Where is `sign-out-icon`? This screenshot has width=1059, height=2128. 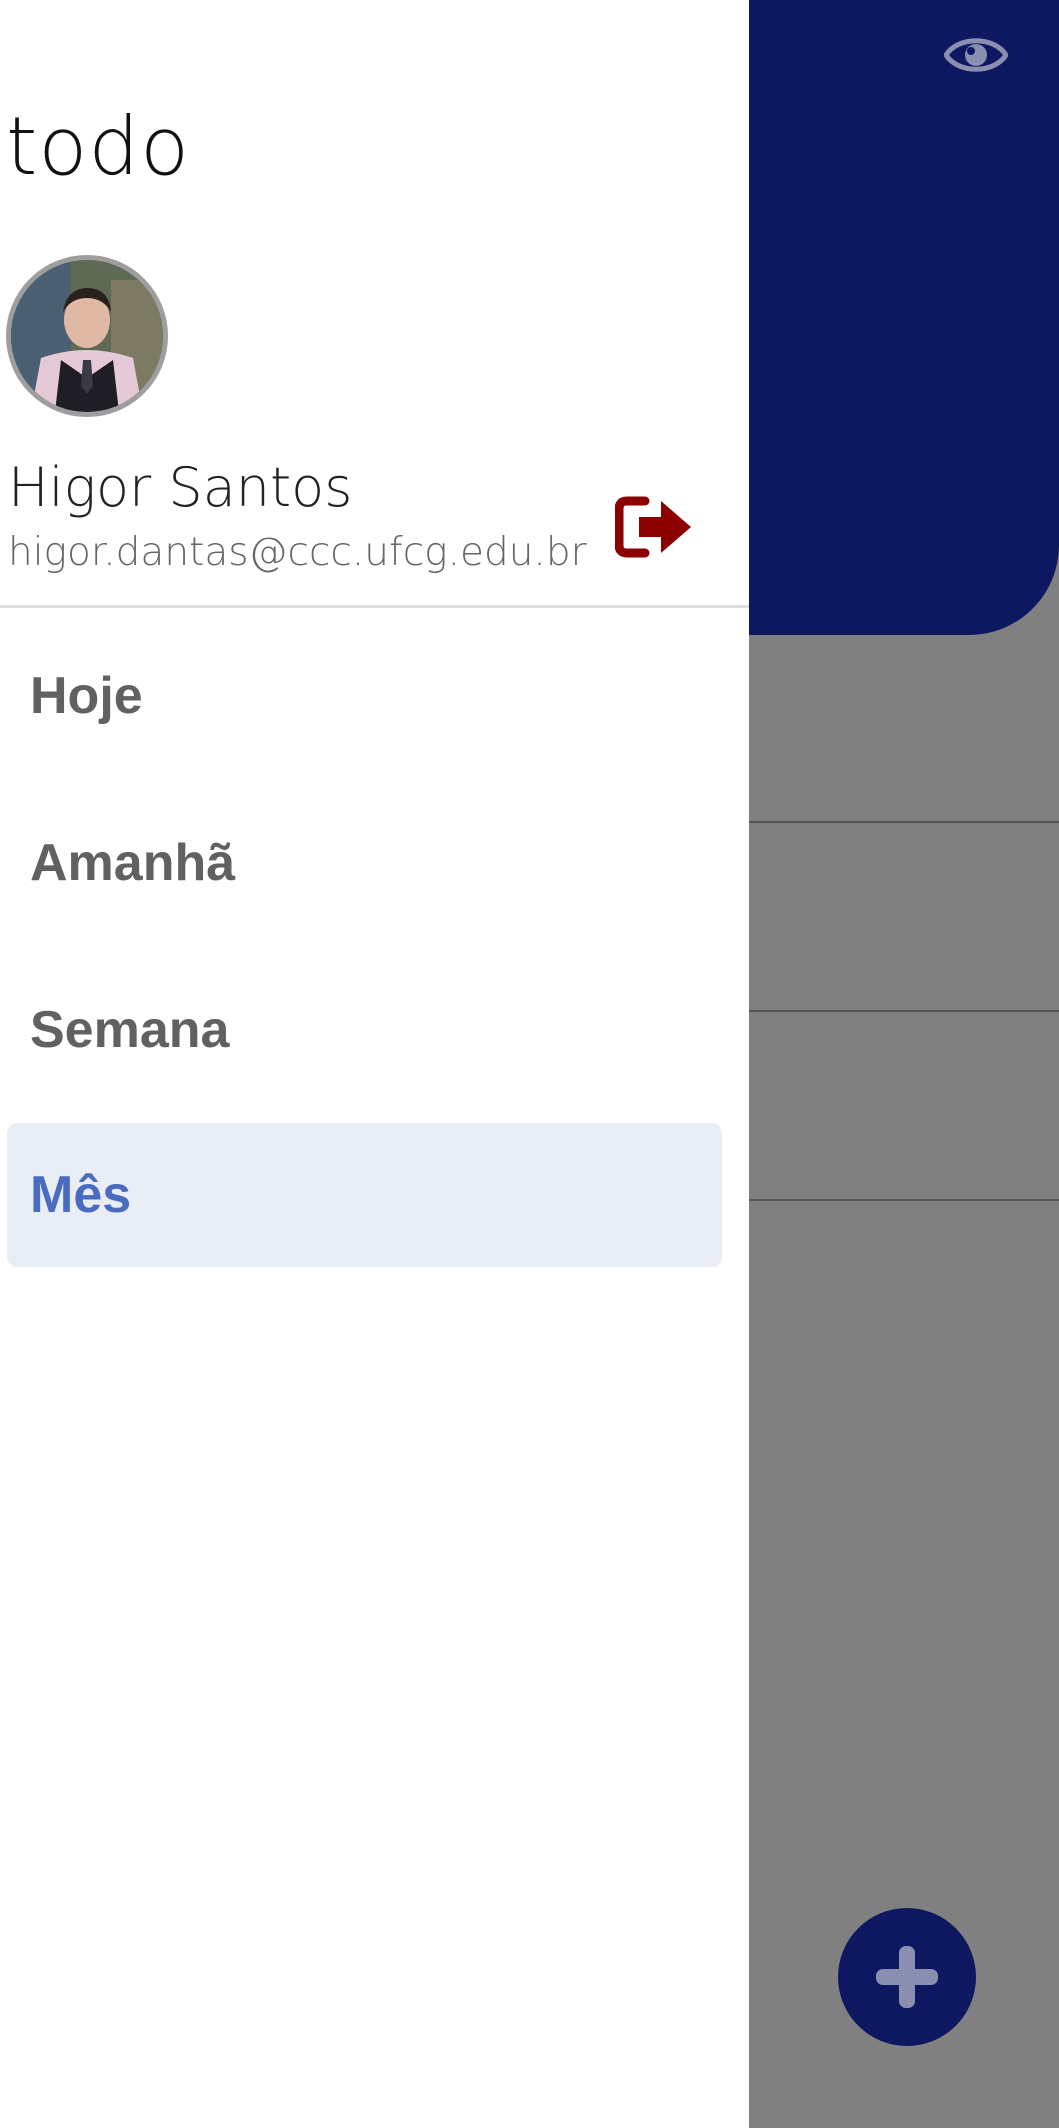
sign-out-icon is located at coordinates (652, 527).